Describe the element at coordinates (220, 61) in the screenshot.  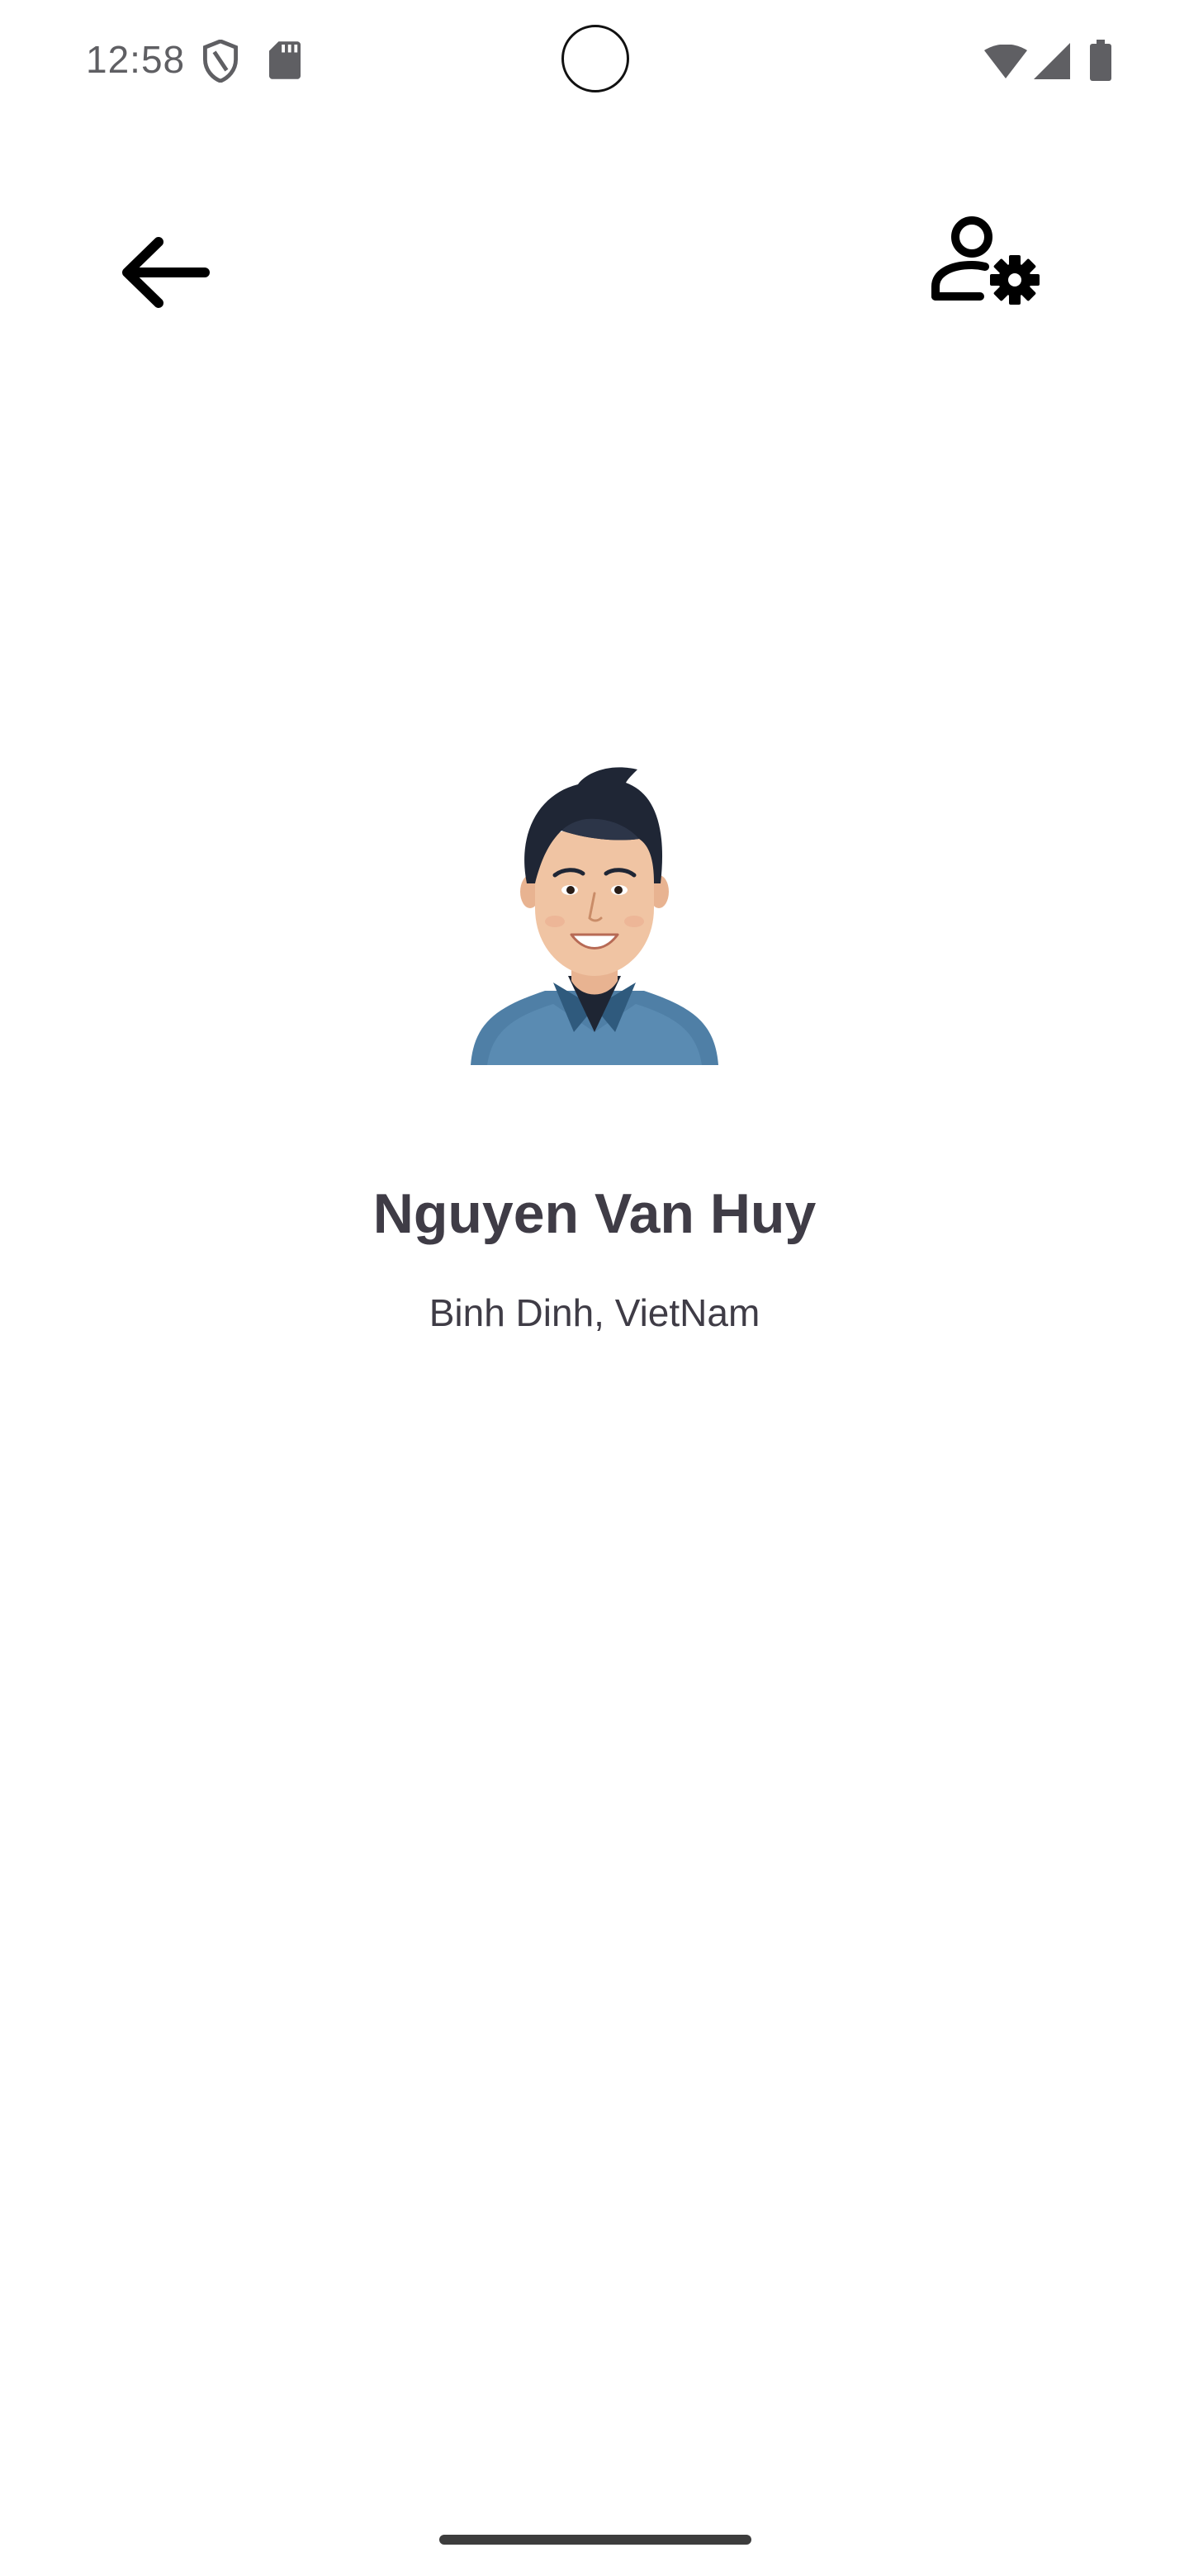
I see `shield-icon` at that location.